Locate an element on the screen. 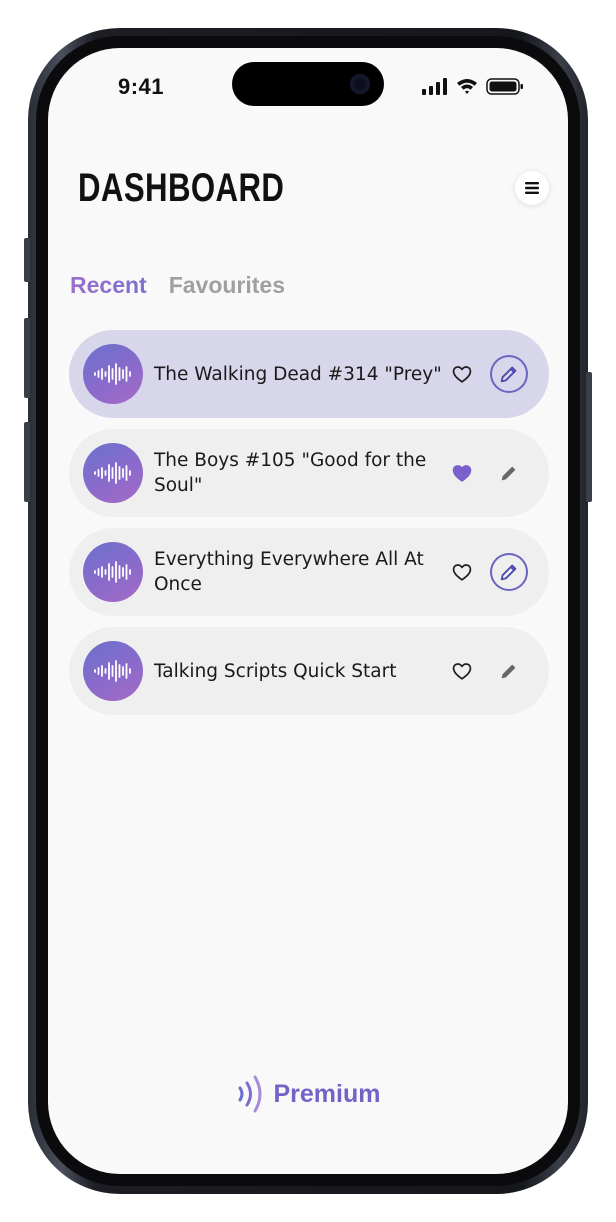 The height and width of the screenshot is (1222, 616). silent-switch is located at coordinates (27, 260).